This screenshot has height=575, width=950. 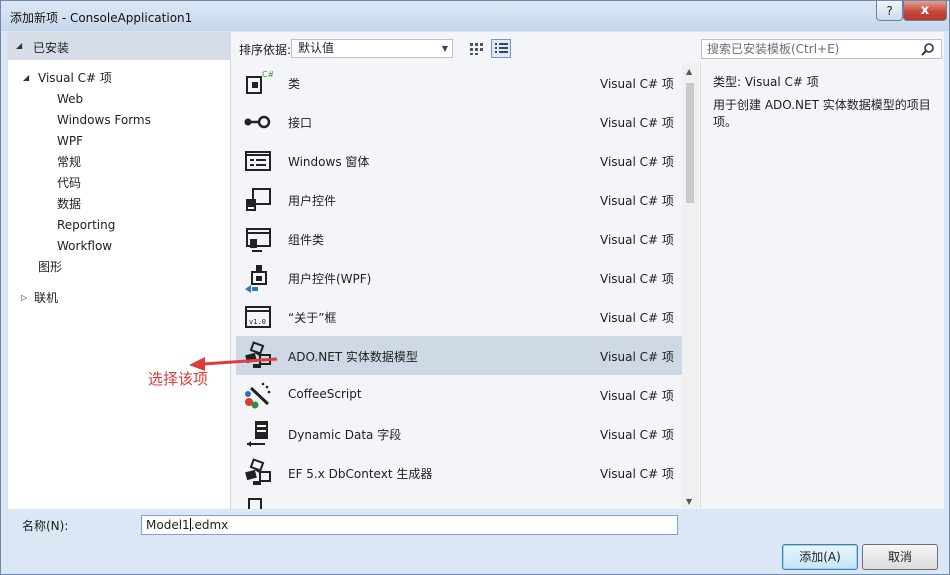 I want to click on search-icon, so click(x=928, y=49).